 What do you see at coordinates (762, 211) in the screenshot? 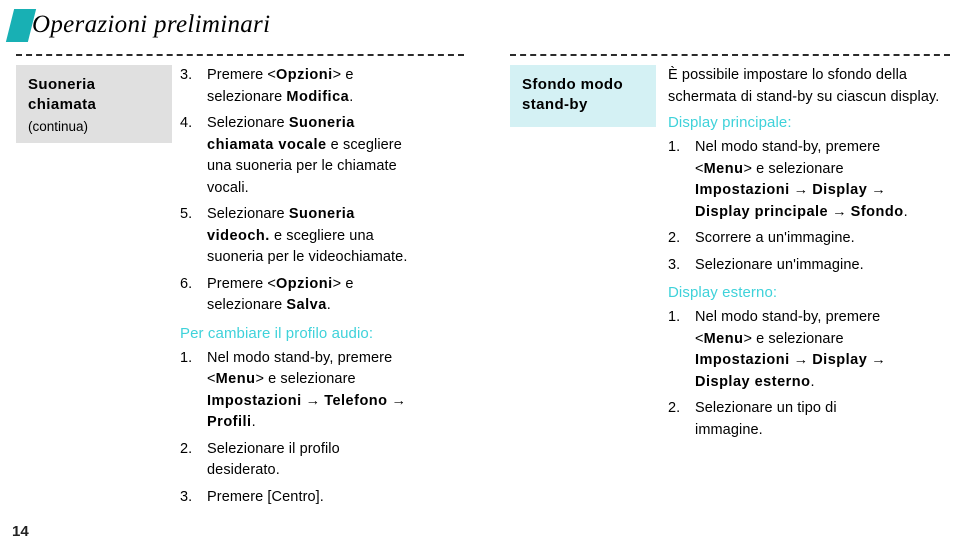
I see `ui-term: Display principale` at bounding box center [762, 211].